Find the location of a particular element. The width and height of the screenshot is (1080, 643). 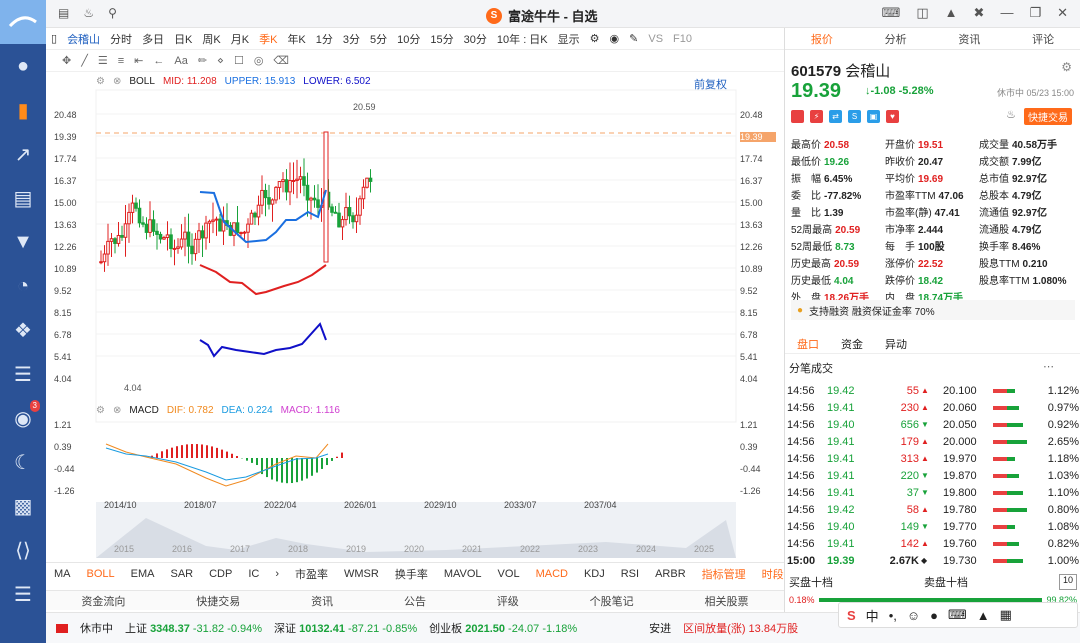

panel-toggle-icon: ▯ is located at coordinates (54, 38).